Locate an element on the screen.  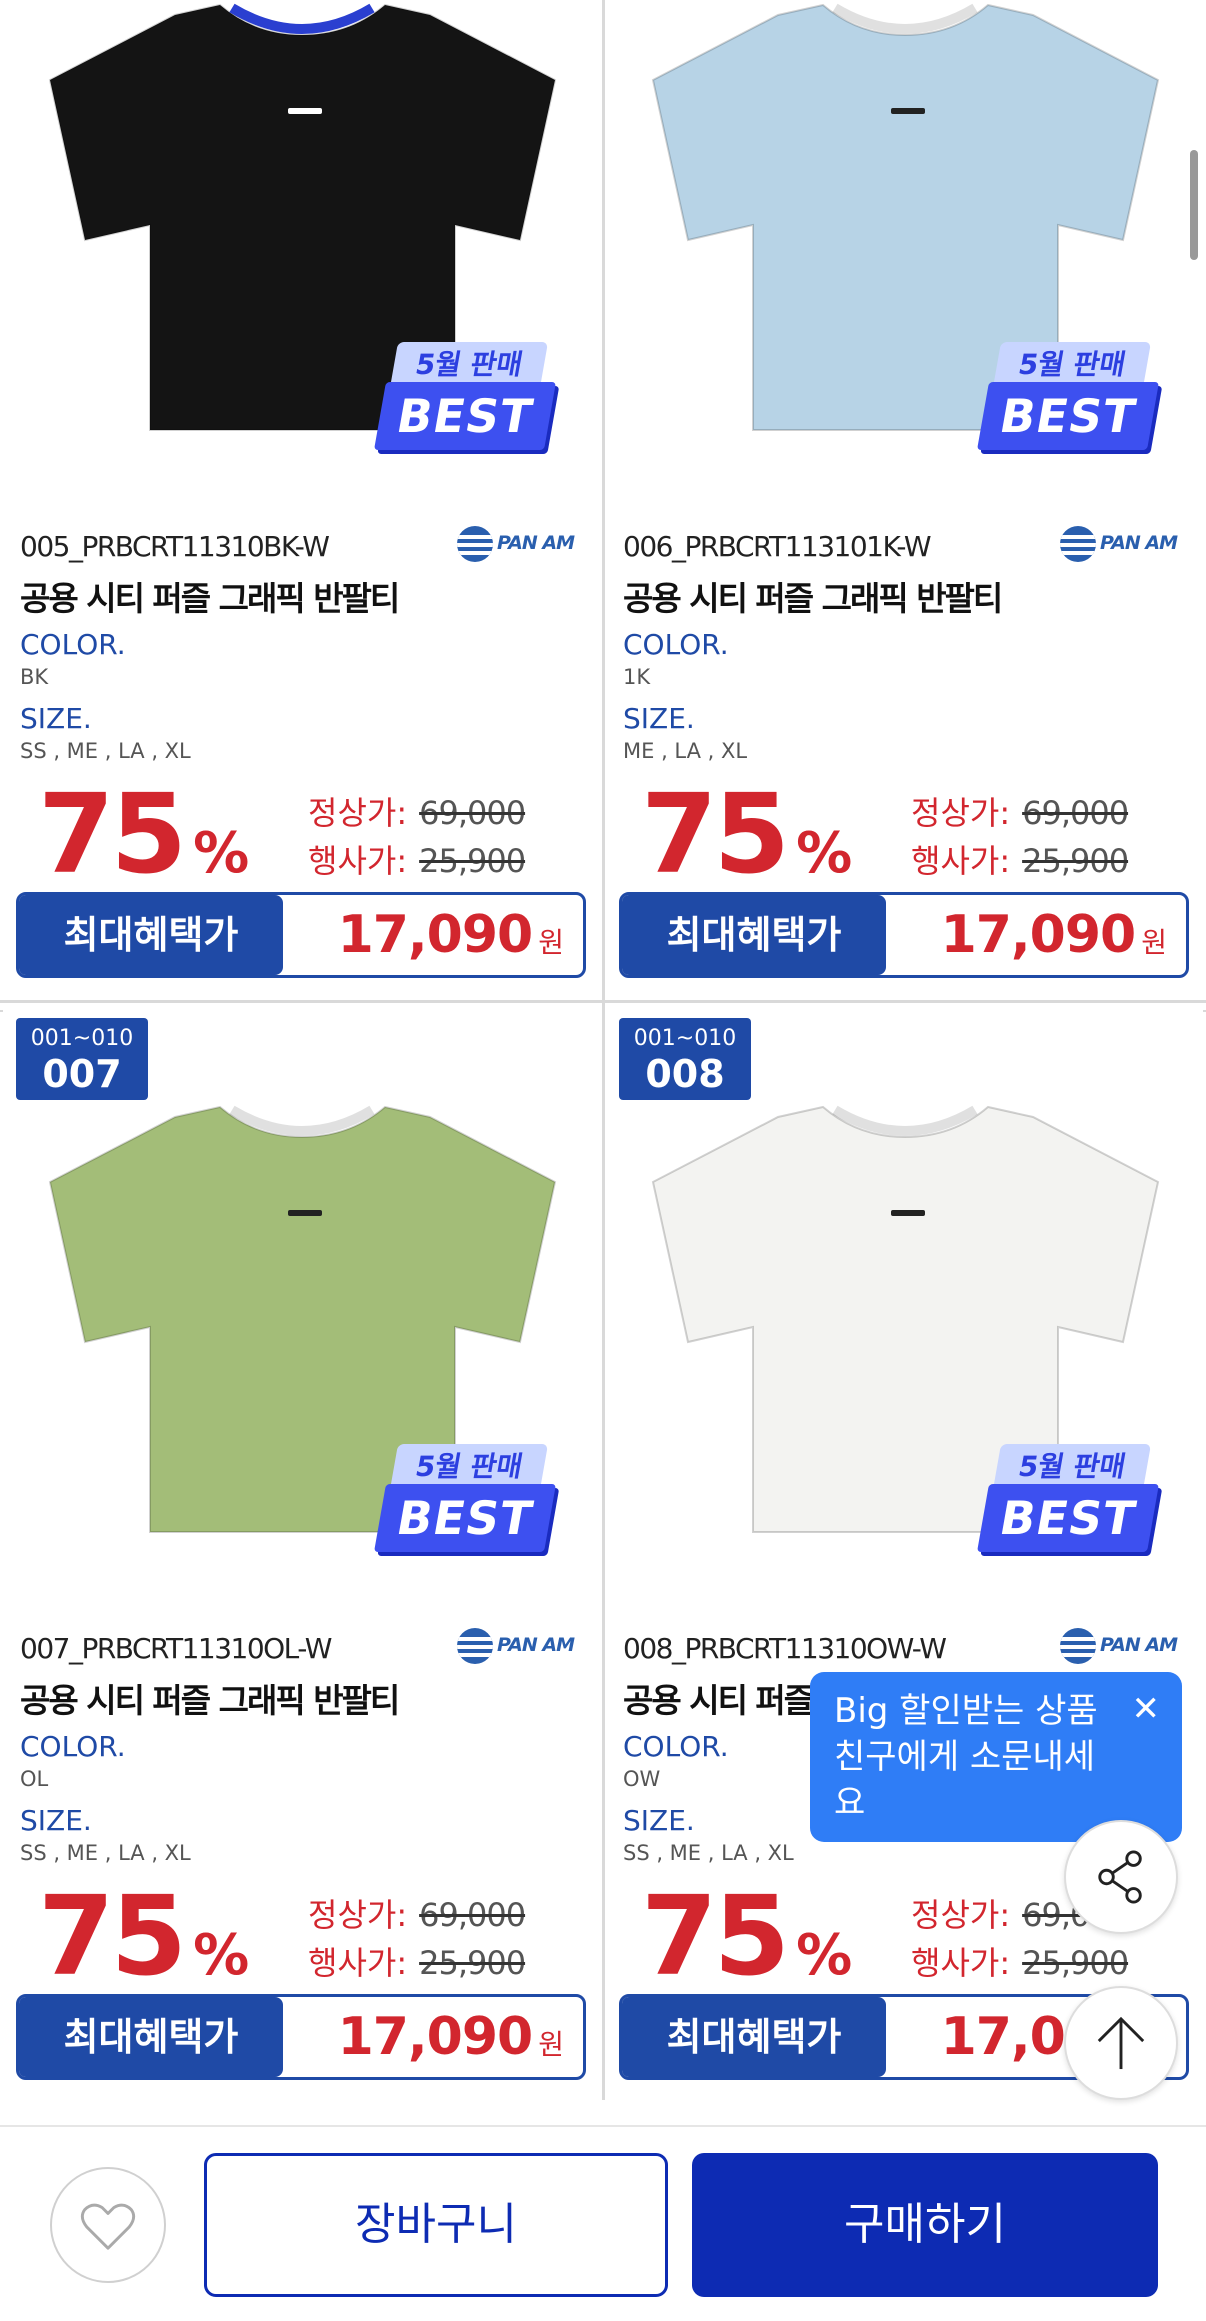
buy-now-button: 구매하기 is located at coordinates (925, 2225).